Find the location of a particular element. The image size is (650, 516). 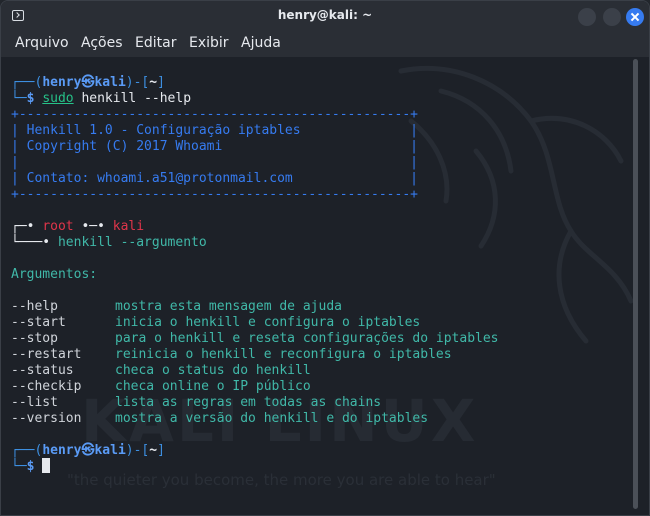

argument-flag: --help is located at coordinates (34, 306).